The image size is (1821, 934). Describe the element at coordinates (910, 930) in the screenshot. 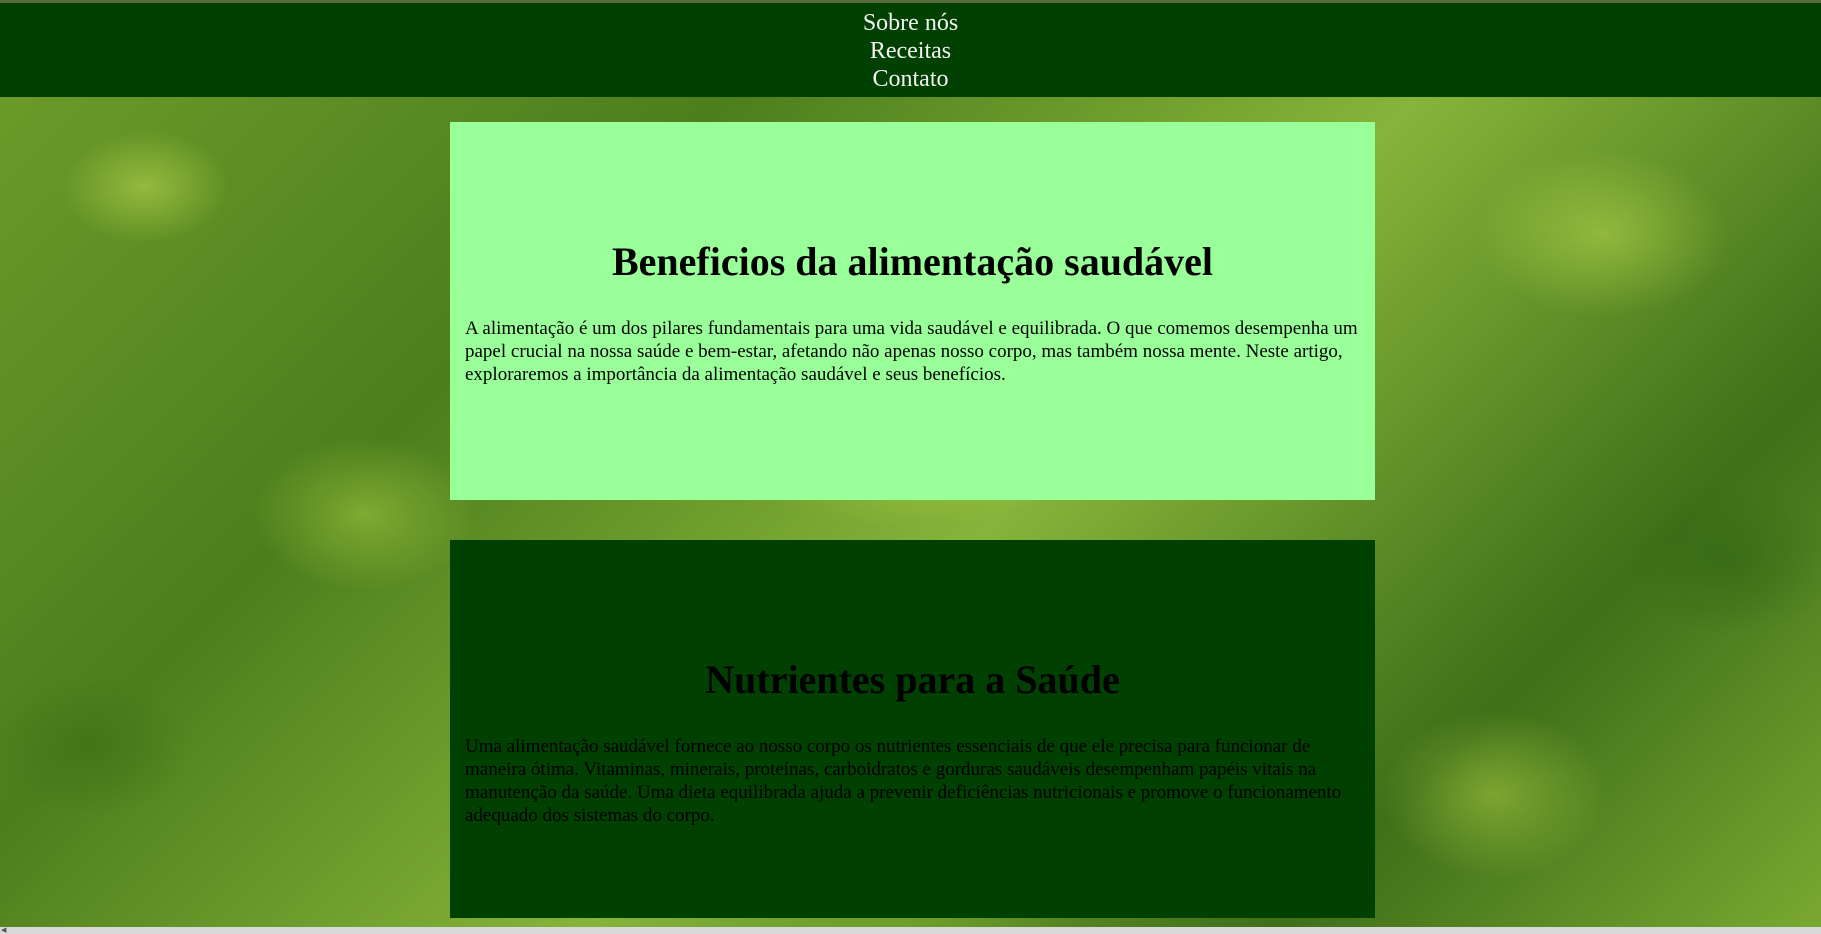

I see `horizontal-scrollbar: ◀` at that location.